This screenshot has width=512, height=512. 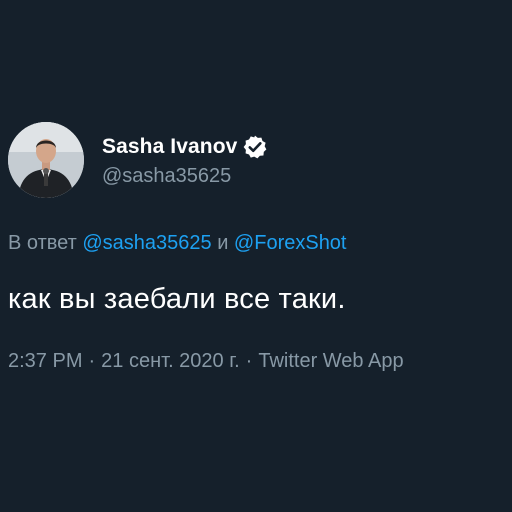 I want to click on tweet-header: Sasha Ivanov @sasha35625, so click(x=138, y=160).